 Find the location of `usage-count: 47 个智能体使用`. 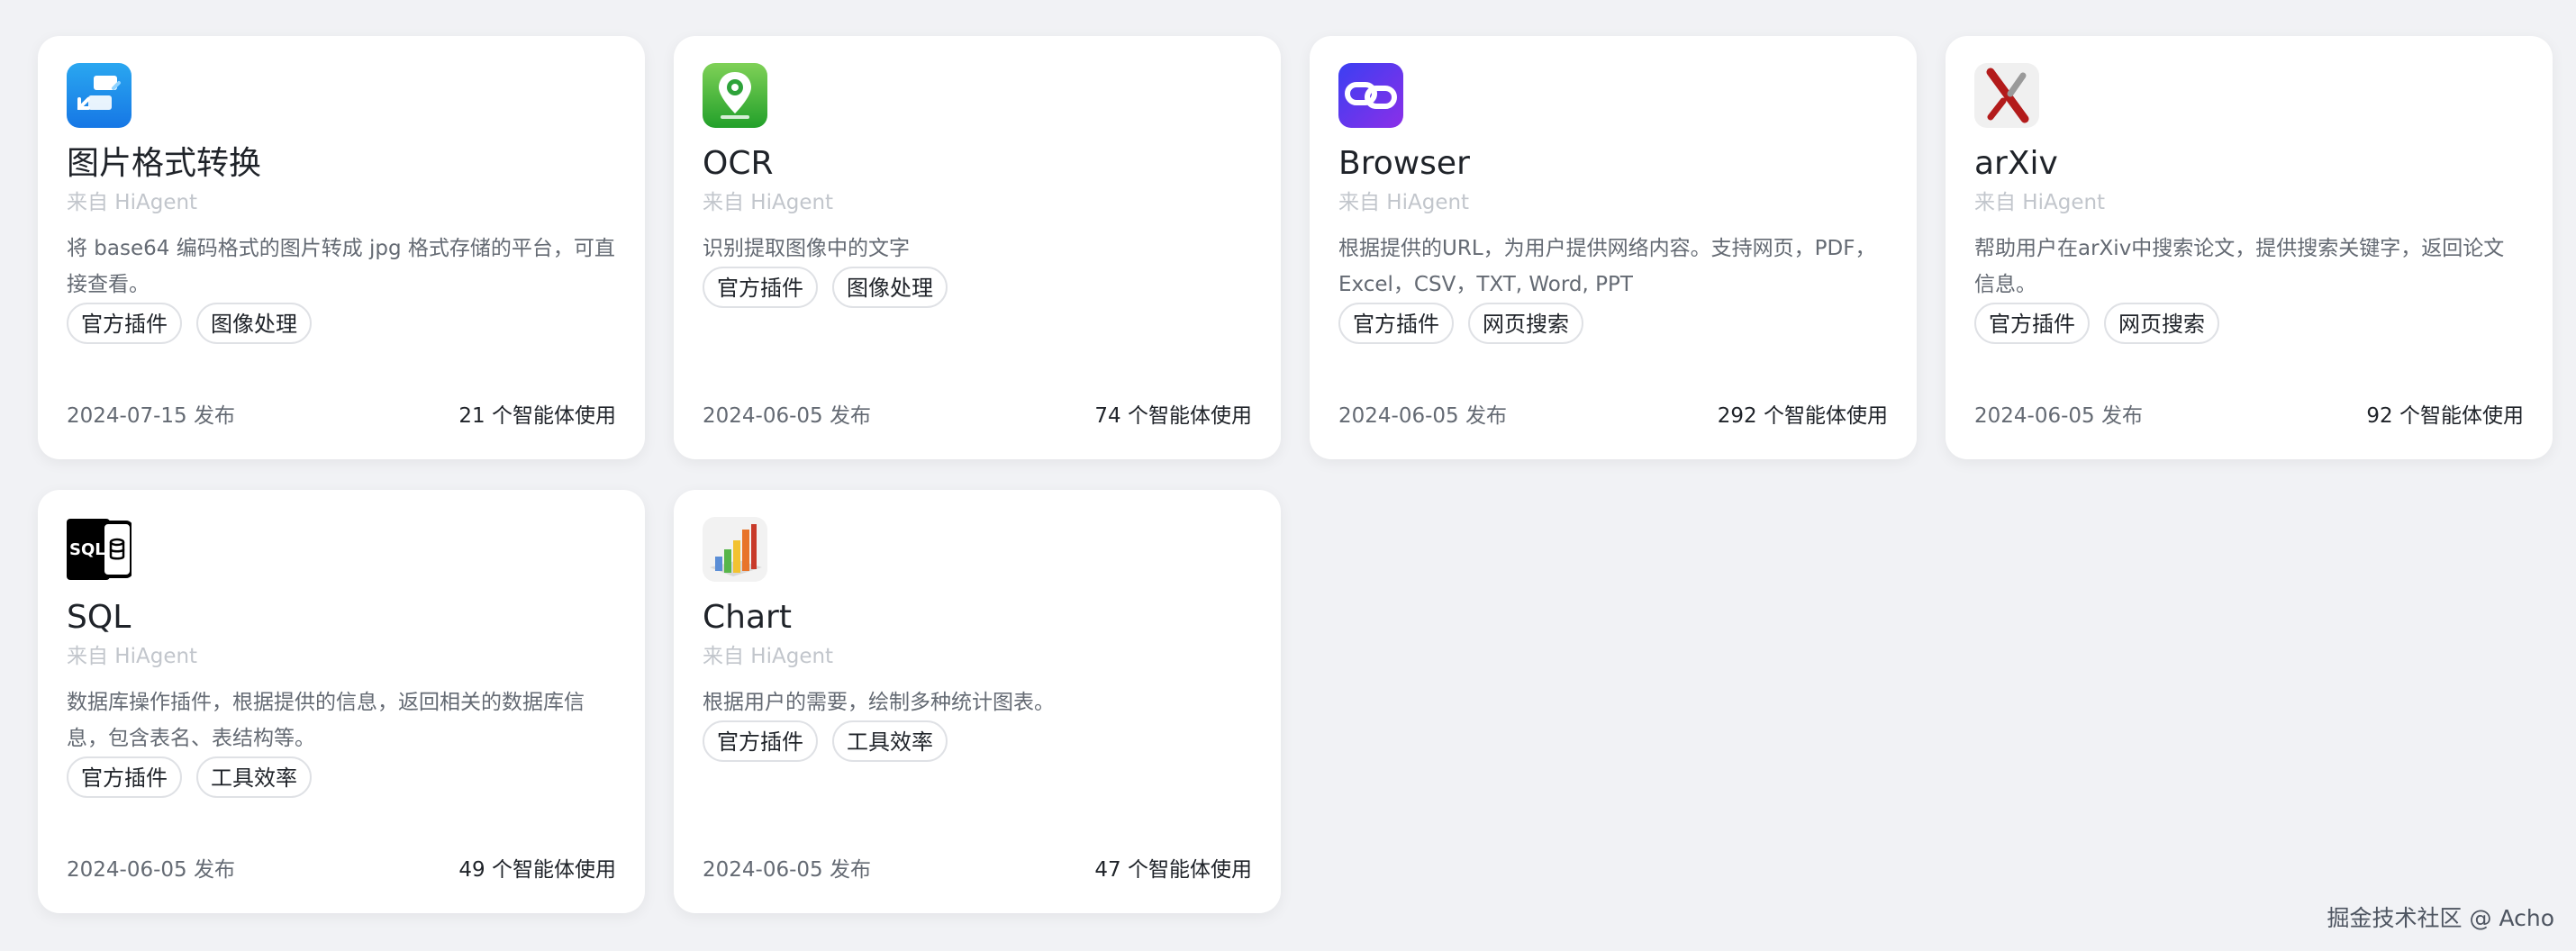

usage-count: 47 个智能体使用 is located at coordinates (1173, 870).